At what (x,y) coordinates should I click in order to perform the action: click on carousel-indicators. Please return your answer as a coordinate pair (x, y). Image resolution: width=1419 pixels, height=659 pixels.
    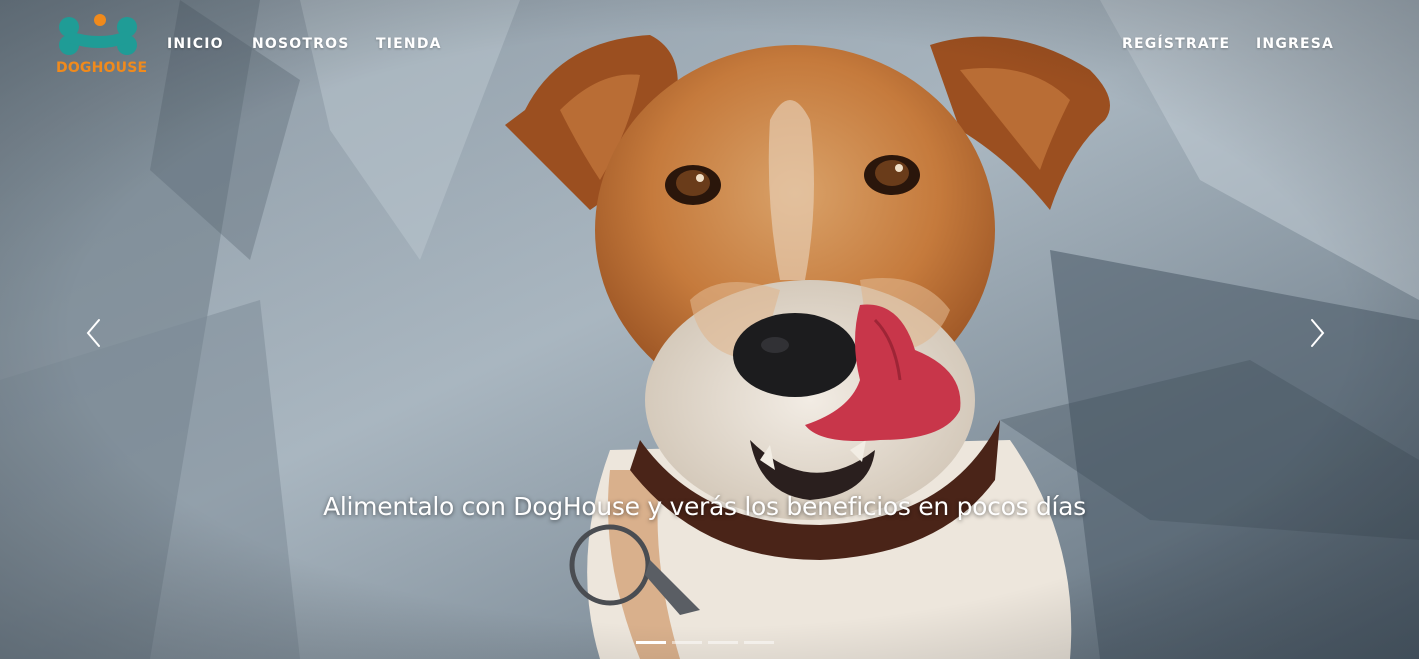
    Looking at the image, I should click on (705, 643).